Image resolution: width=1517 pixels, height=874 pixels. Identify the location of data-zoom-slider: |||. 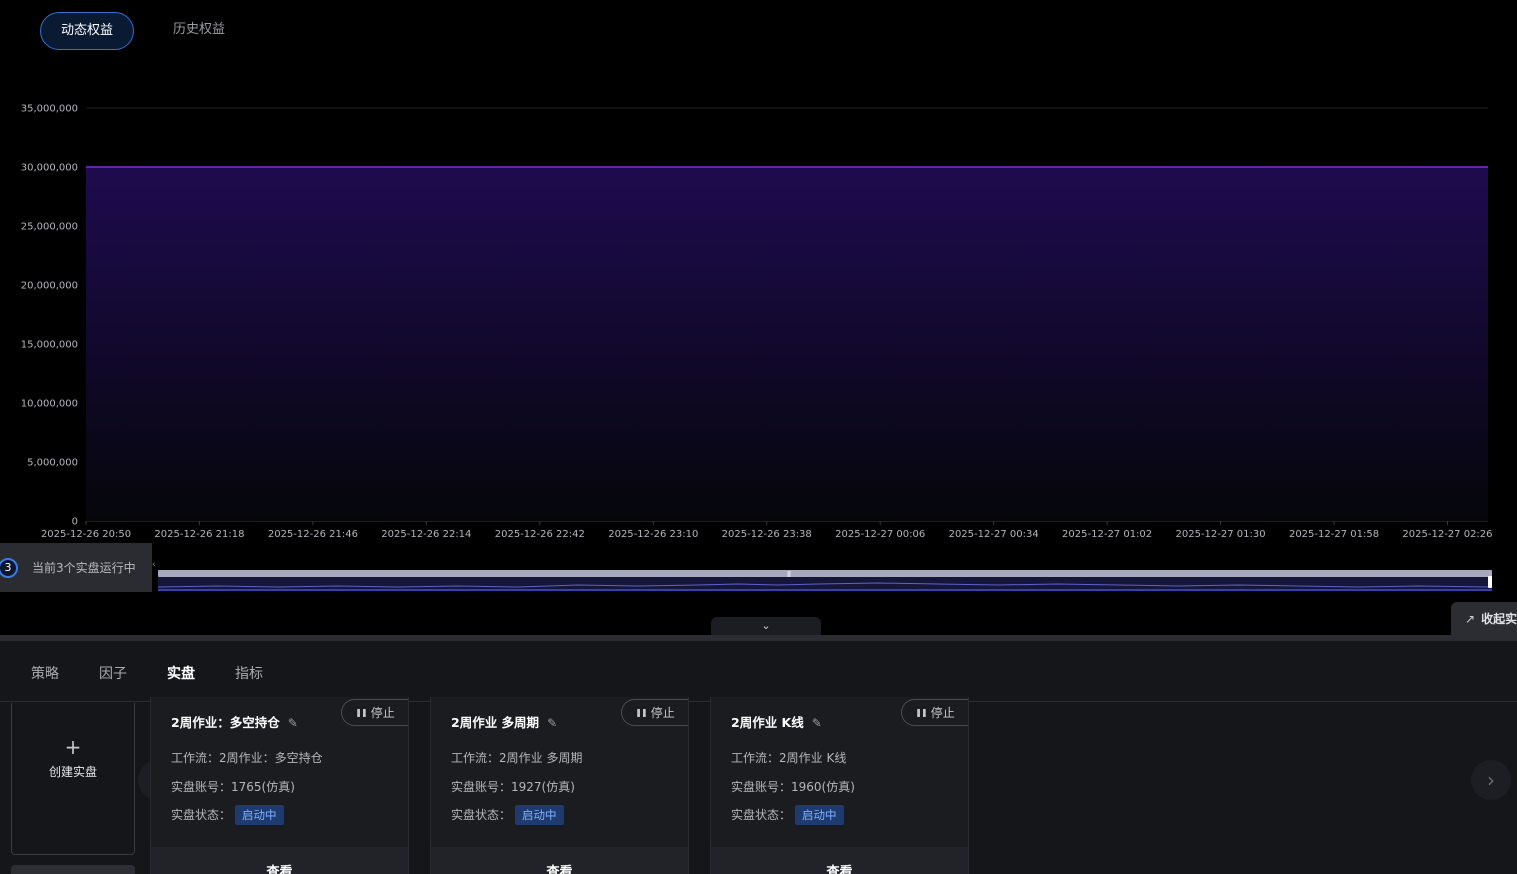
(825, 580).